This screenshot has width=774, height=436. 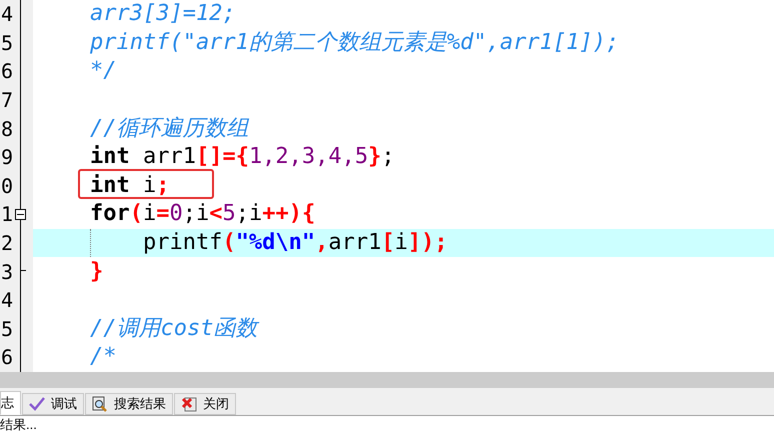 I want to click on line-number: 2, so click(x=7, y=243).